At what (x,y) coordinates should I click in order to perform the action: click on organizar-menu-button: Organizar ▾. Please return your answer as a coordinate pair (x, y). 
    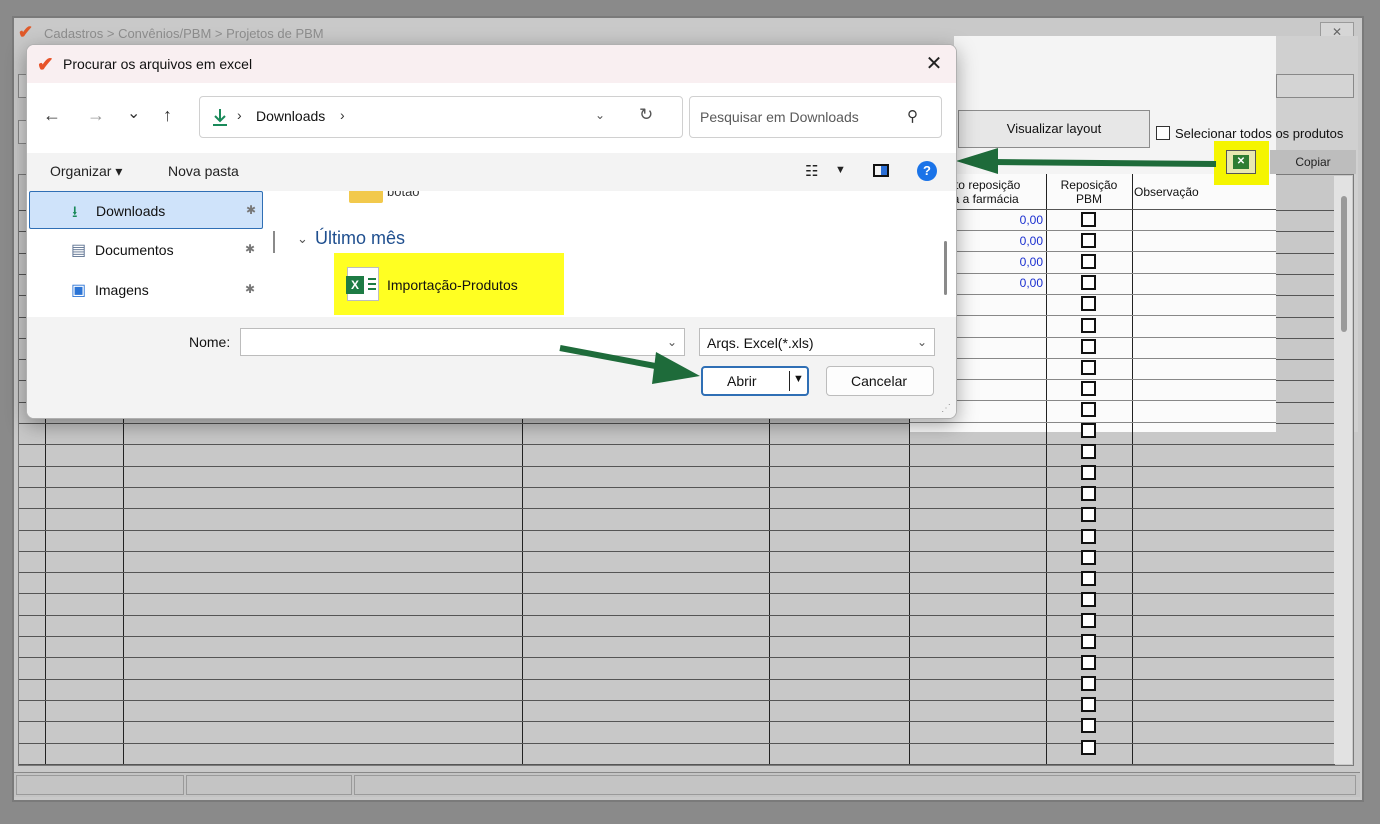
    Looking at the image, I should click on (86, 171).